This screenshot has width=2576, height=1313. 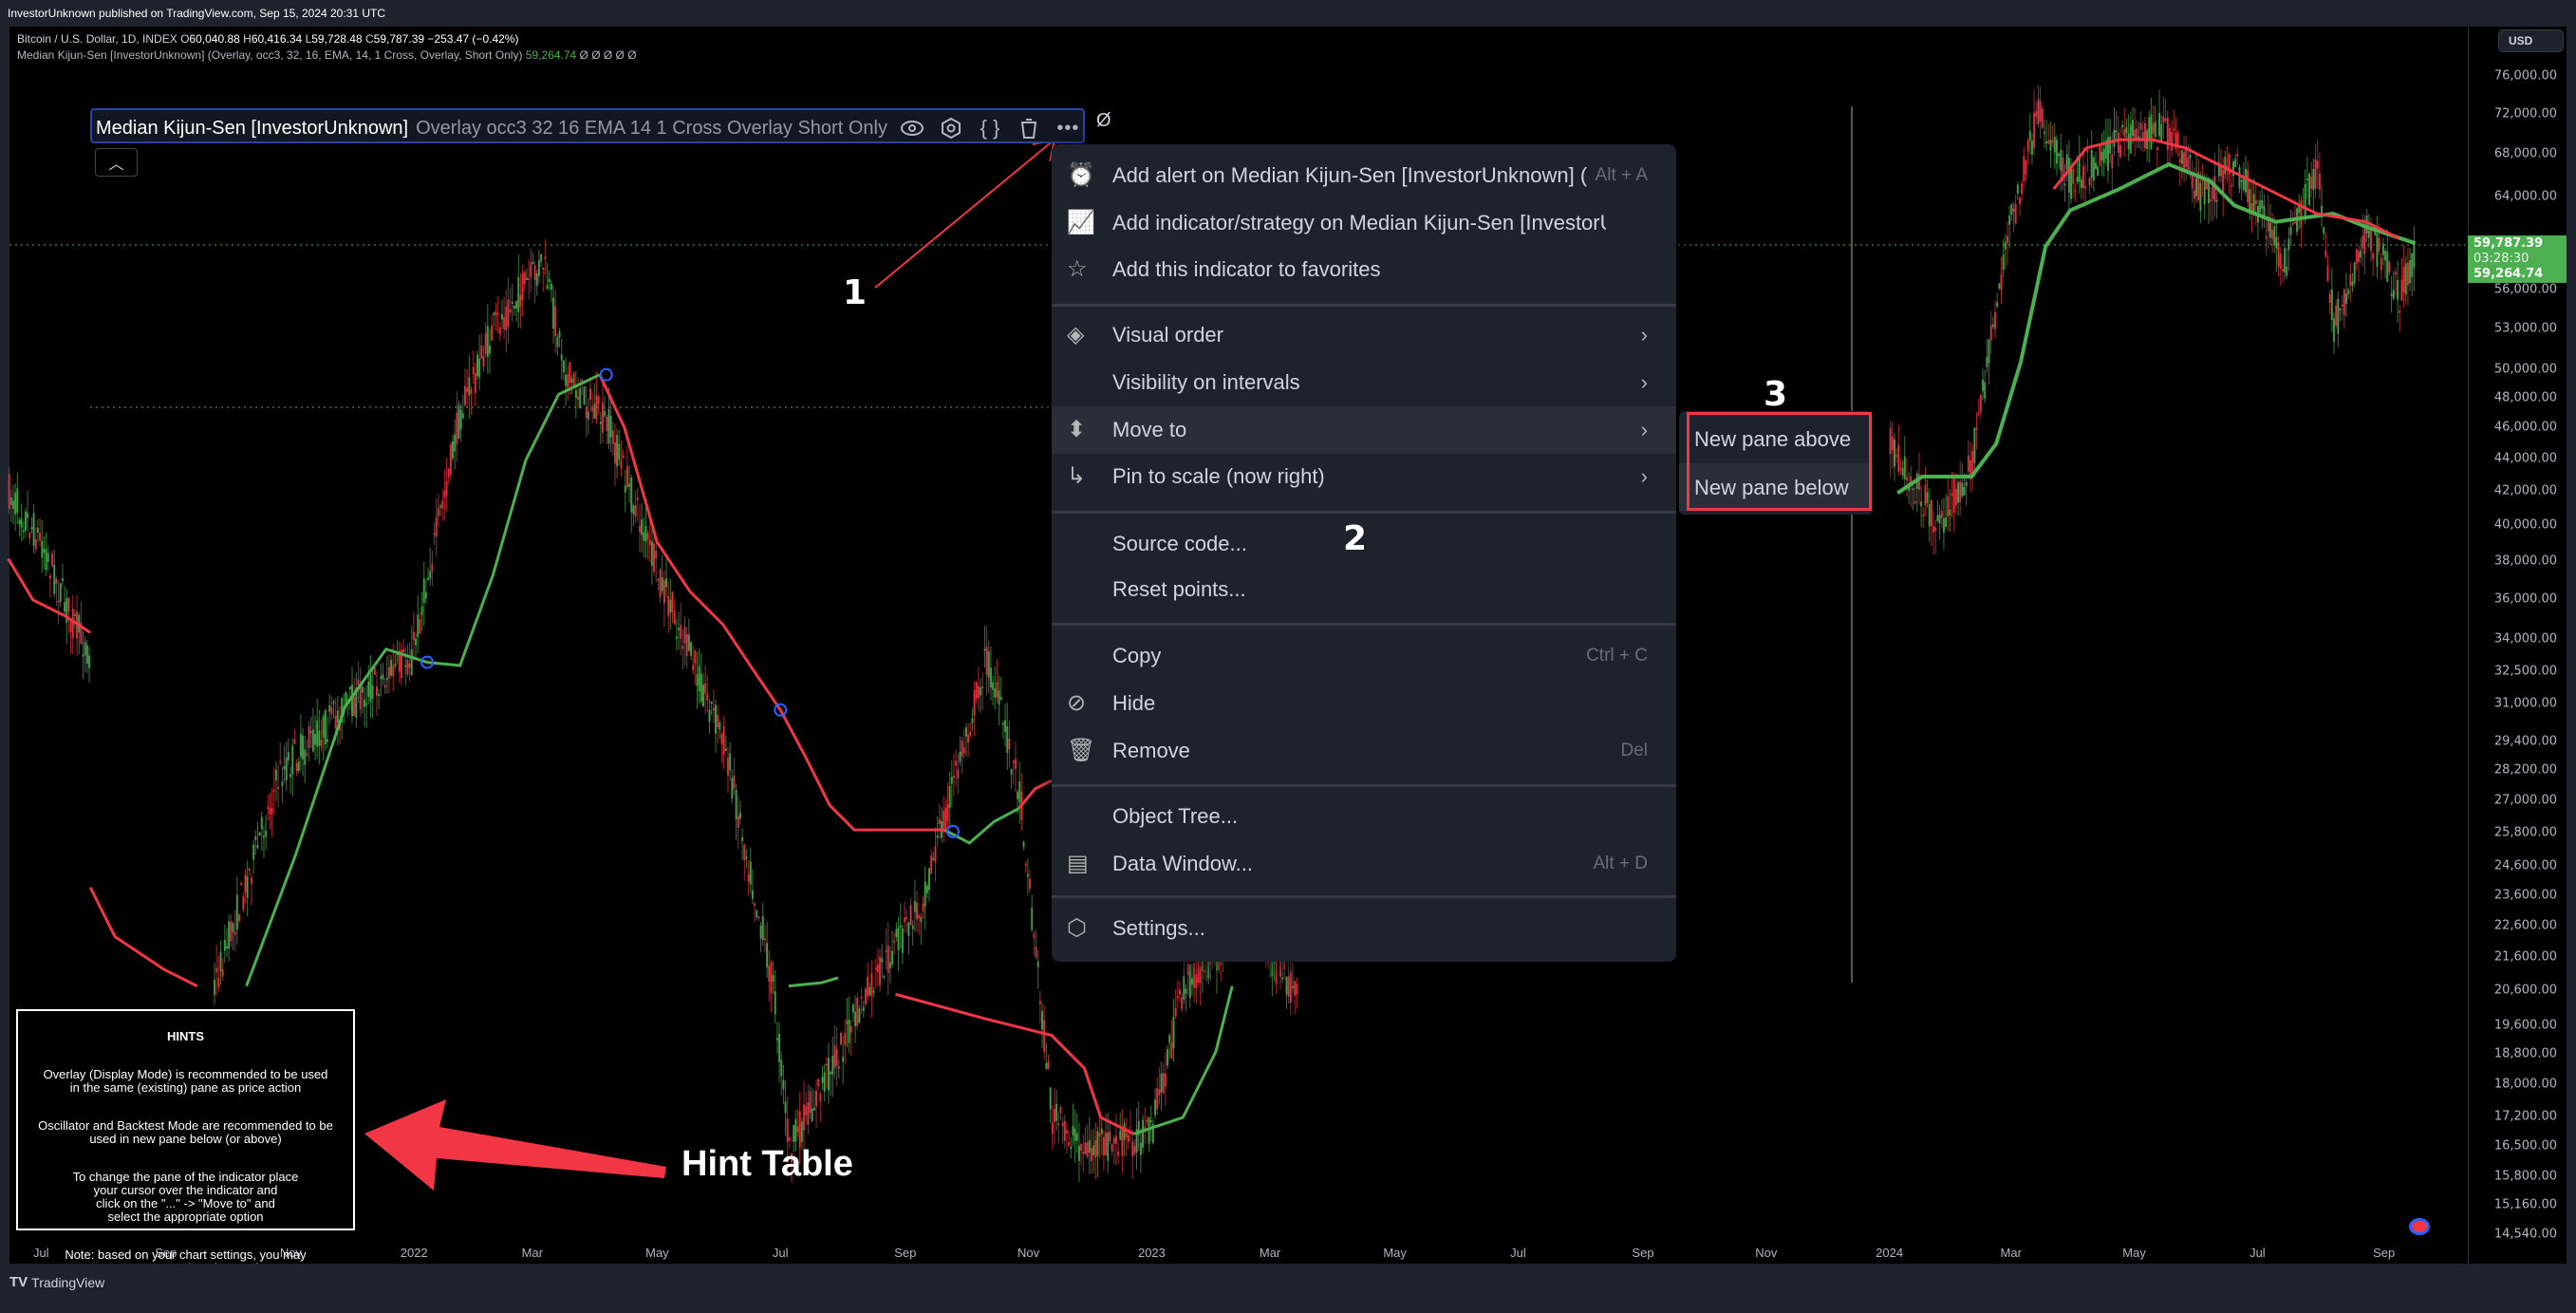 What do you see at coordinates (1364, 477) in the screenshot?
I see `menu-item-pin-to-scale-now-right: ↳ Pin to scale (now right) ›` at bounding box center [1364, 477].